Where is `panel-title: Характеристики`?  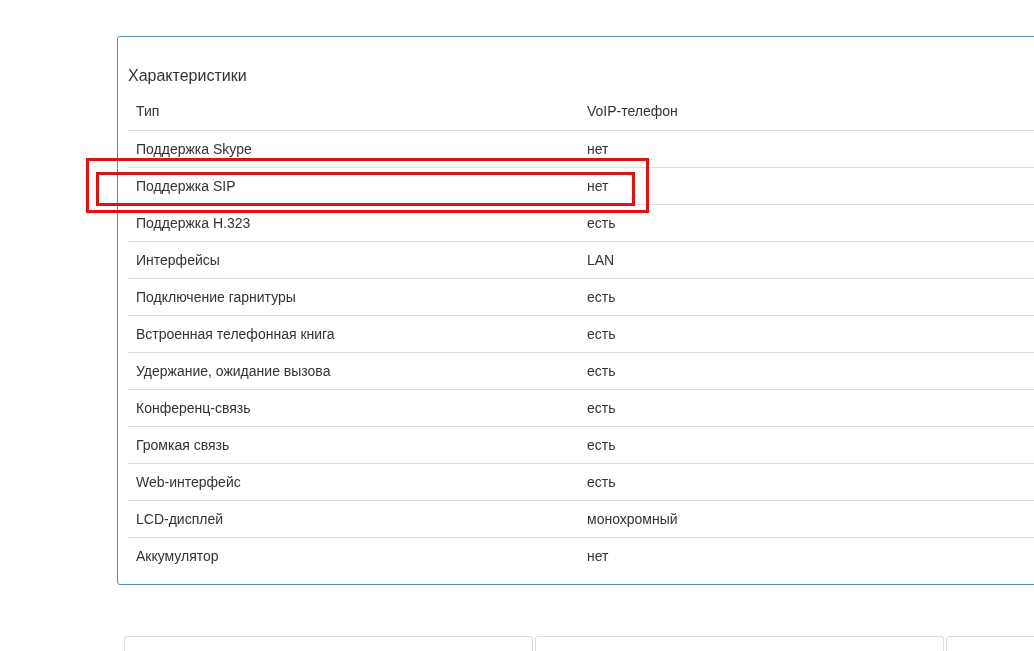 panel-title: Характеристики is located at coordinates (188, 76).